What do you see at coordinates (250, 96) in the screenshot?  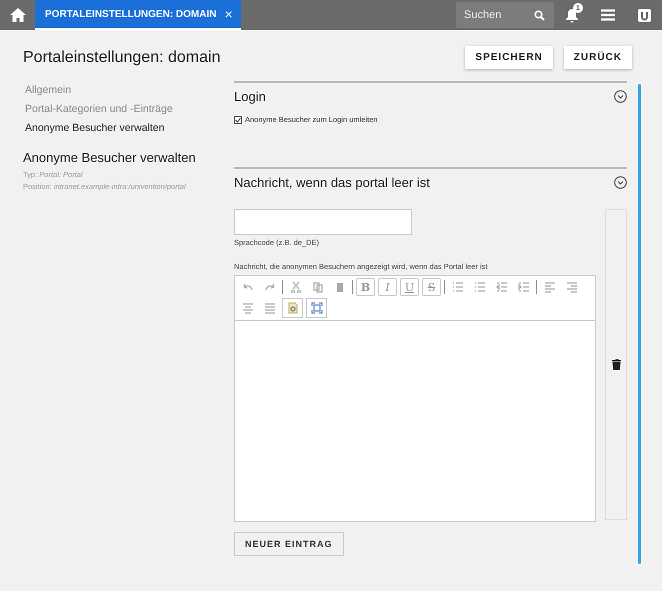 I see `section-title: Login` at bounding box center [250, 96].